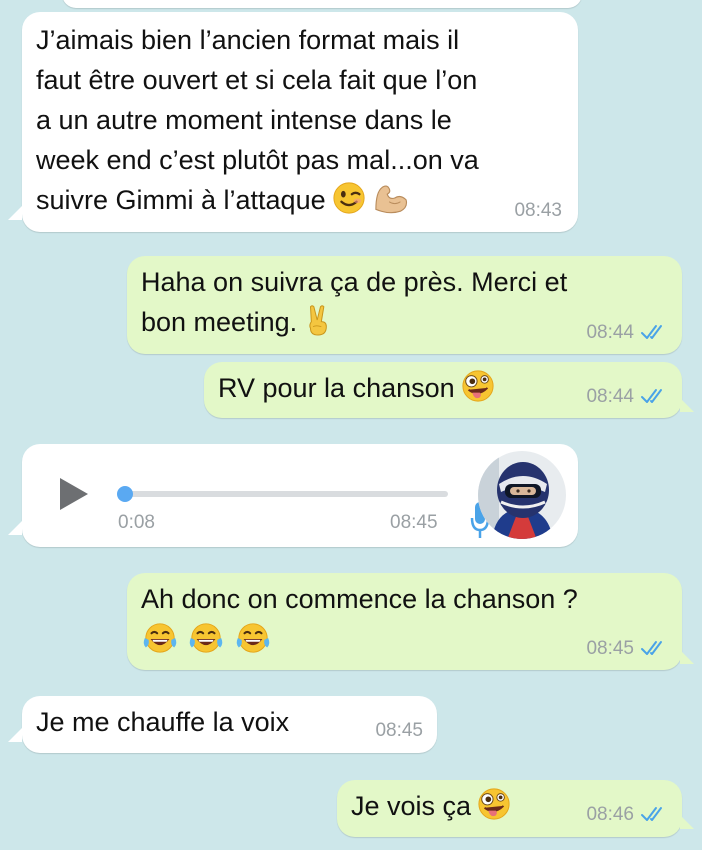 The height and width of the screenshot is (850, 702). Describe the element at coordinates (248, 40) in the screenshot. I see `message-text-line: J’aimais bien l’ancien format mais il` at that location.